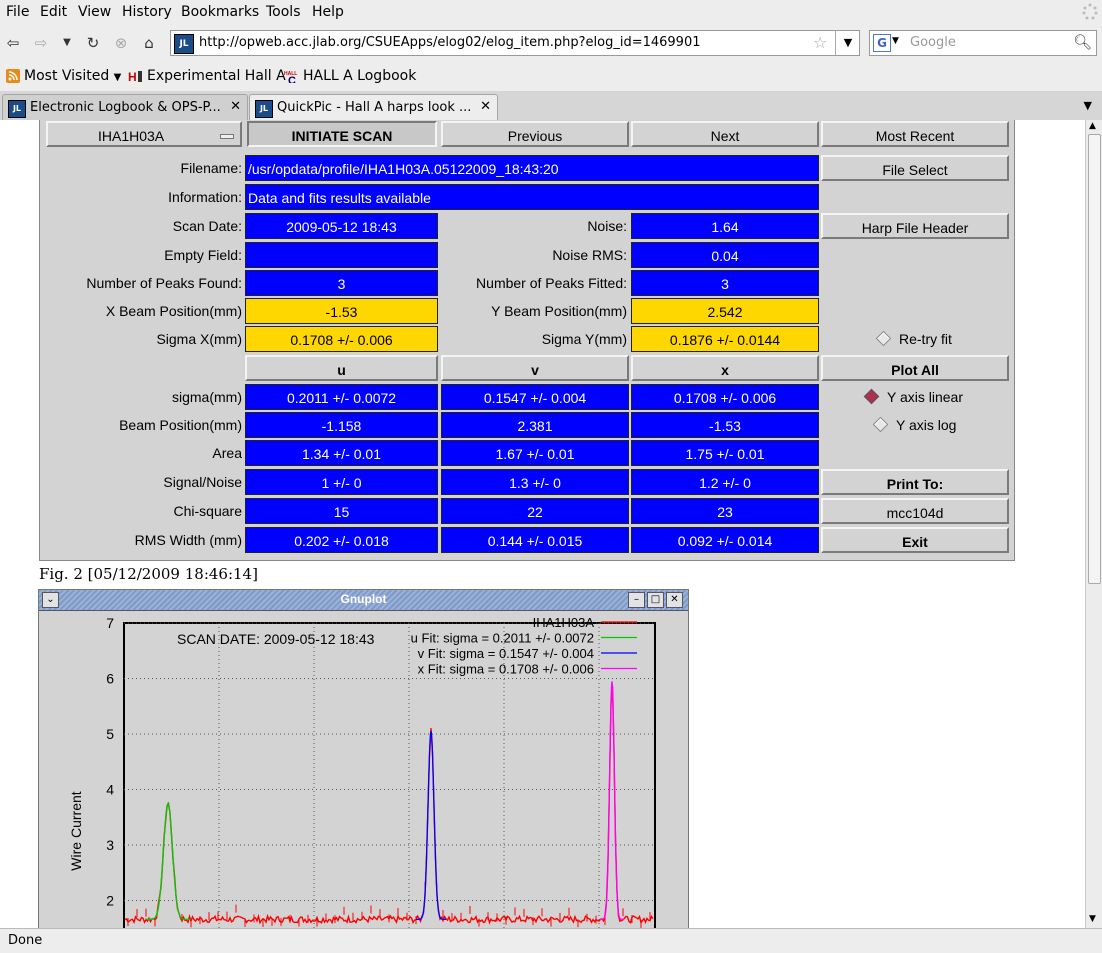 This screenshot has width=1102, height=953. What do you see at coordinates (535, 397) in the screenshot?
I see `sigma-v-value: 0.1547 +/- 0.004` at bounding box center [535, 397].